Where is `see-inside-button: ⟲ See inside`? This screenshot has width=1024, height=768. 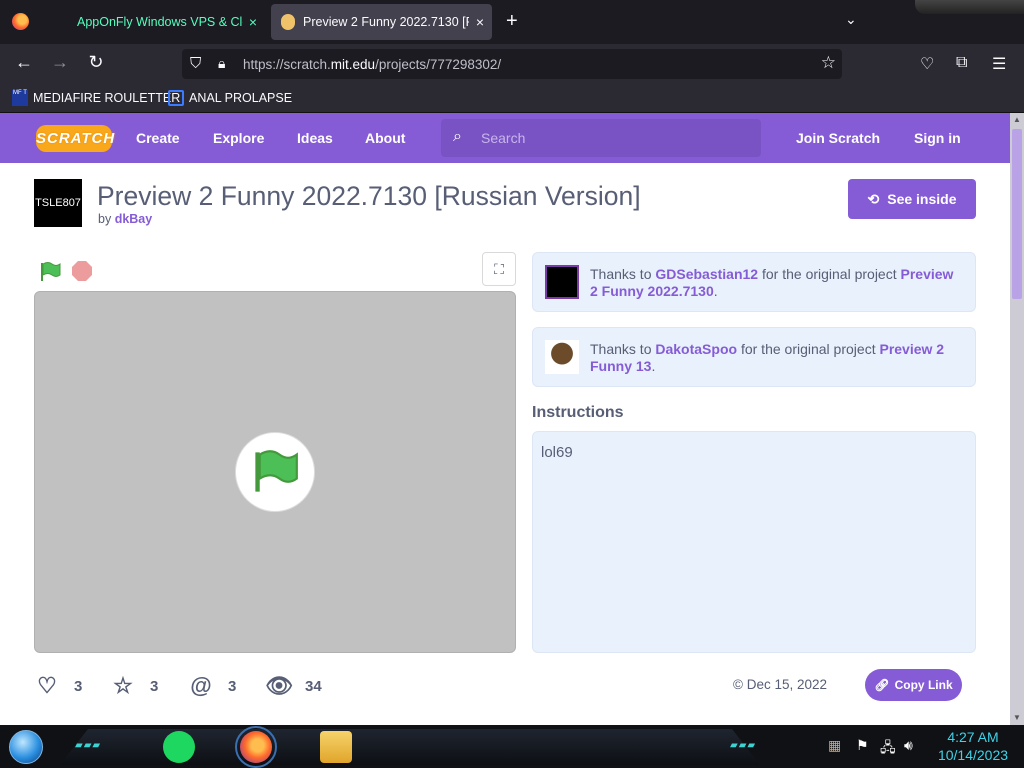 see-inside-button: ⟲ See inside is located at coordinates (912, 199).